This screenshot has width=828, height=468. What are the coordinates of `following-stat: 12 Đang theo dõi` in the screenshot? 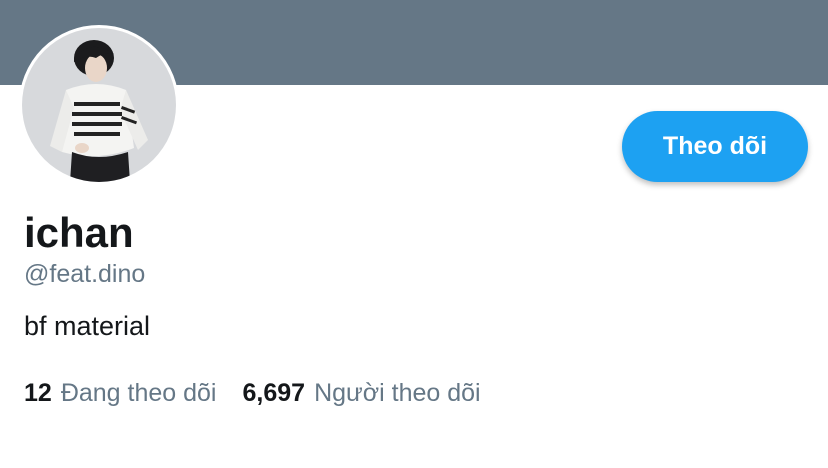 It's located at (120, 393).